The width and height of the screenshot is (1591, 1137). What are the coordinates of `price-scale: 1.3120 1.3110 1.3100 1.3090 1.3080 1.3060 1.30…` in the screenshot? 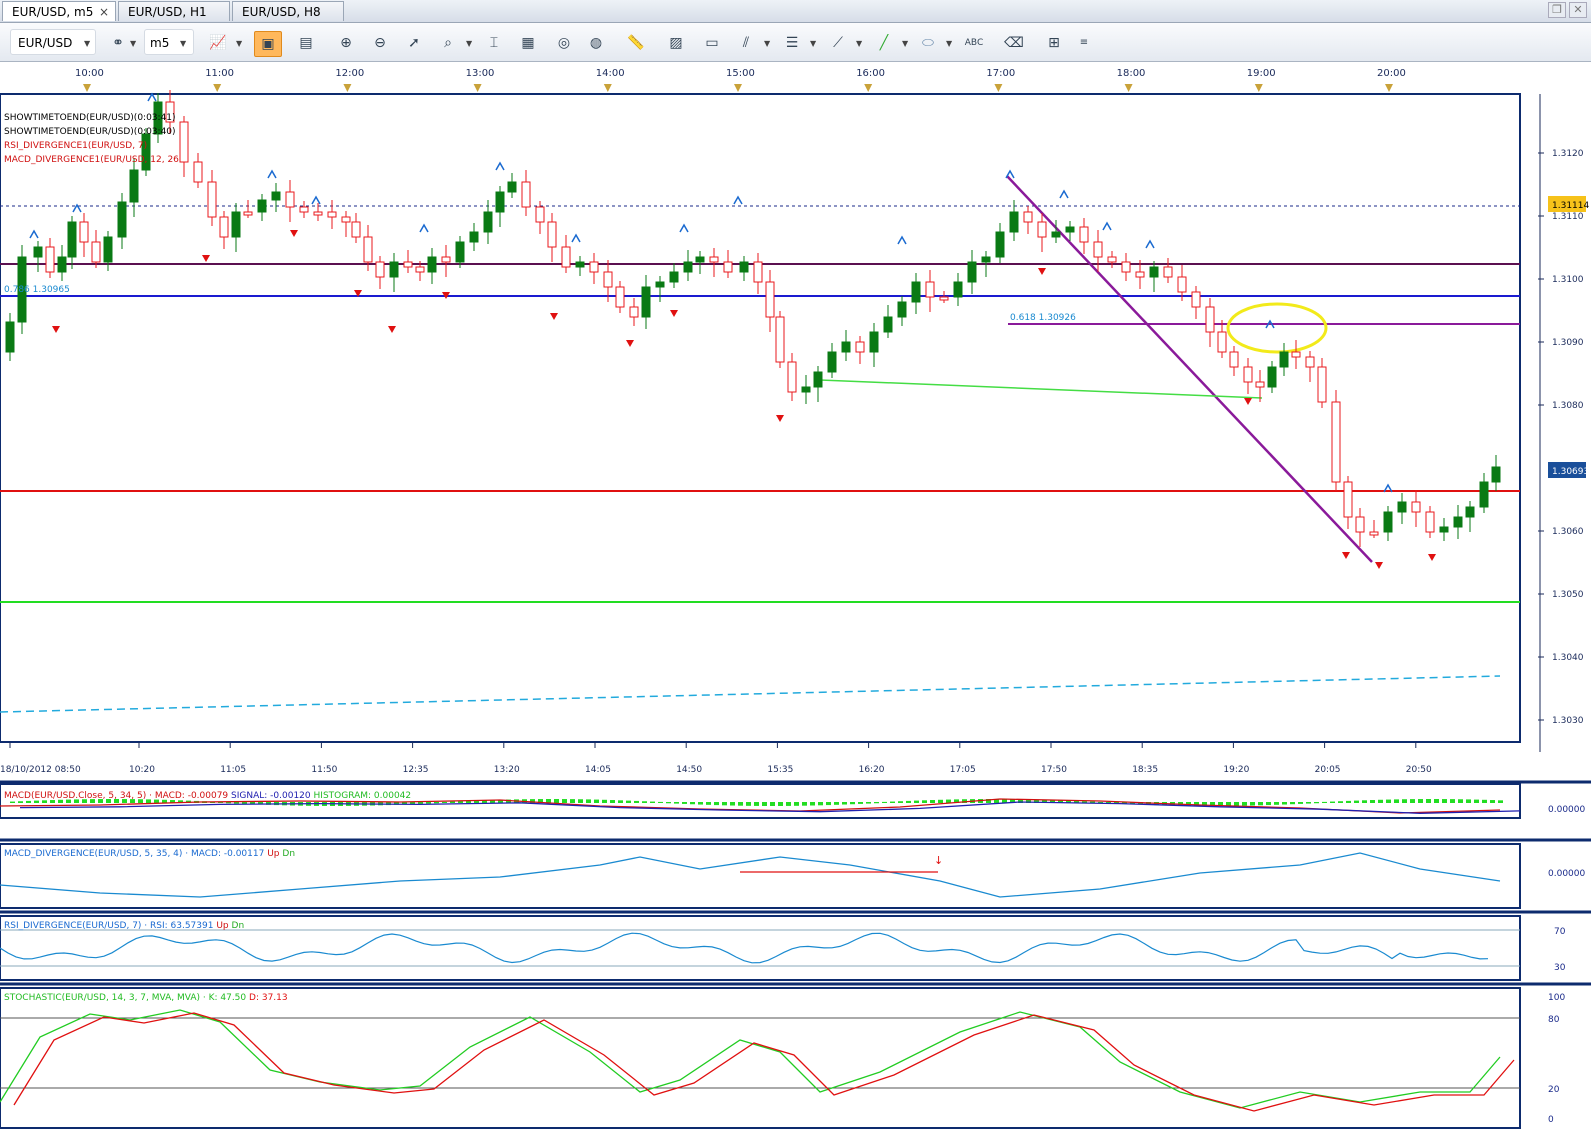 It's located at (1561, 423).